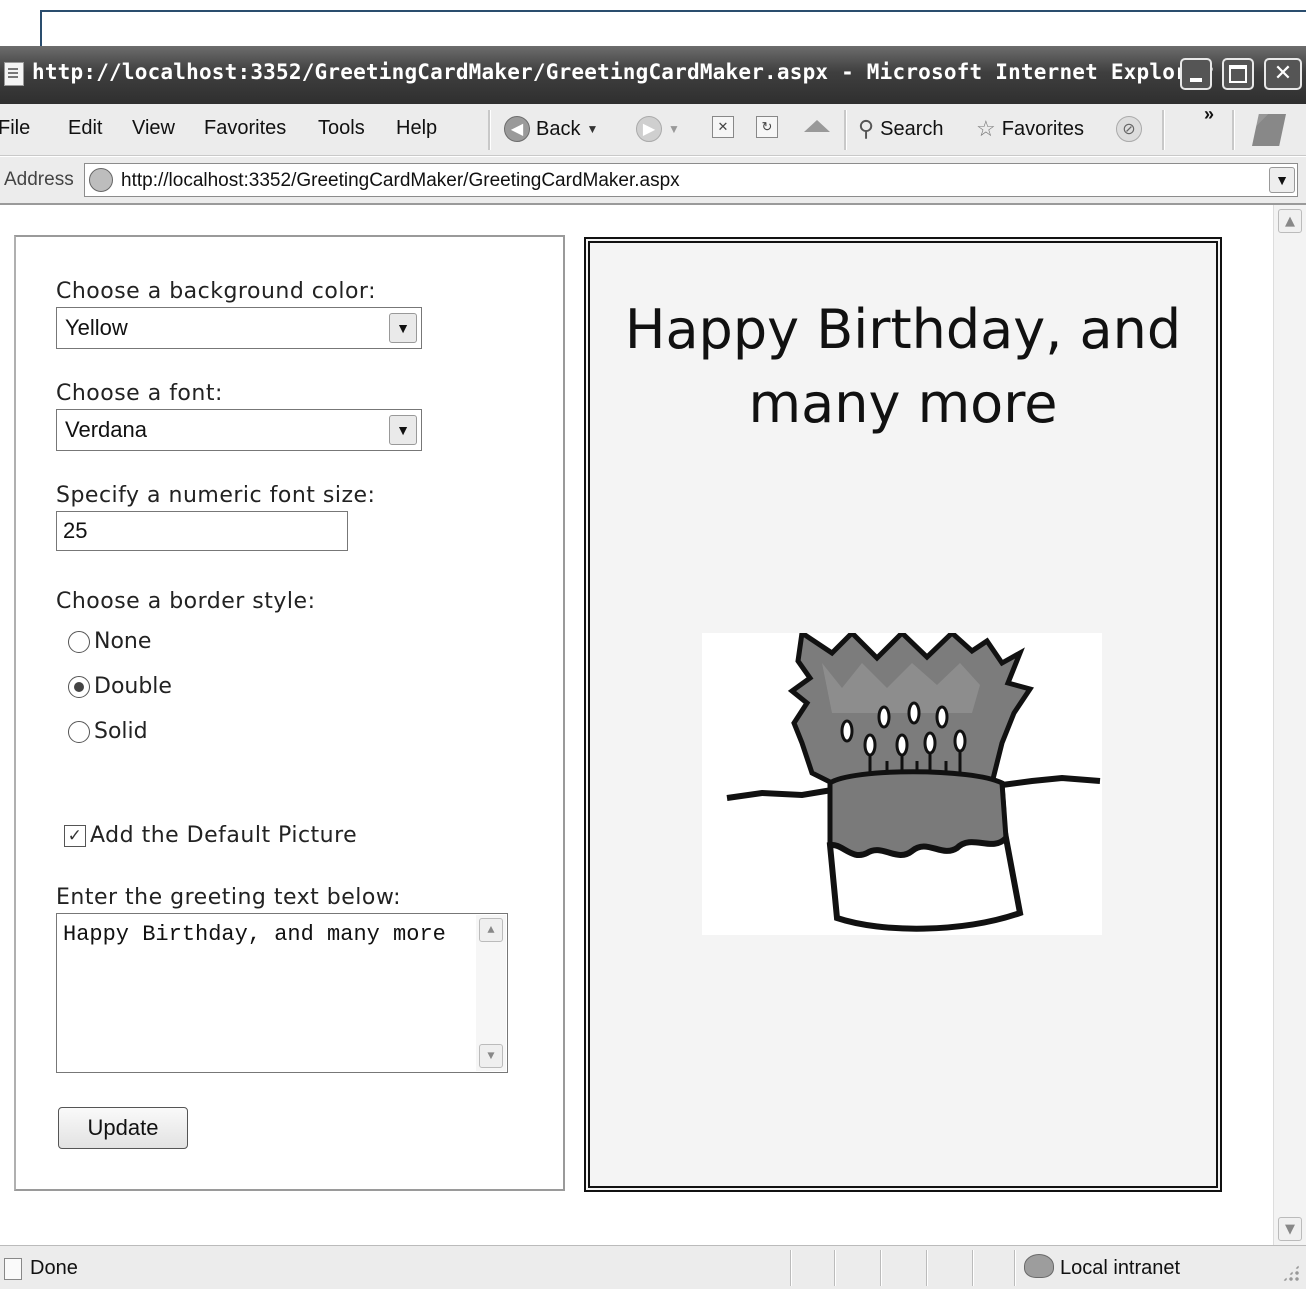 This screenshot has width=1306, height=1289. I want to click on maximize-icon, so click(1238, 74).